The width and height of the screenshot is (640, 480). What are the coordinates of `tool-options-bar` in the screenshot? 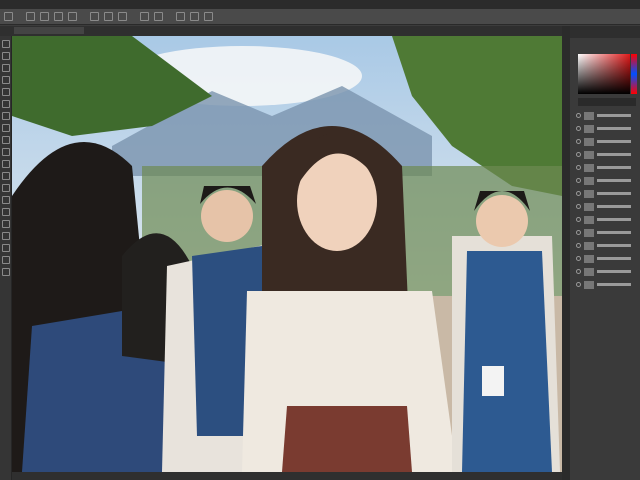 It's located at (320, 17).